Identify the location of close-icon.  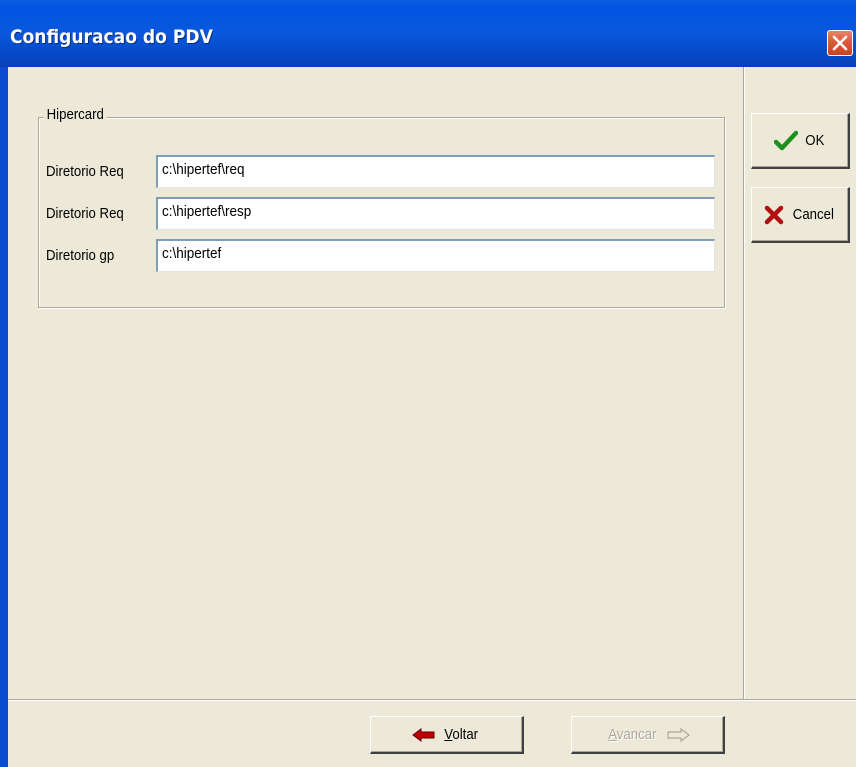
(840, 43).